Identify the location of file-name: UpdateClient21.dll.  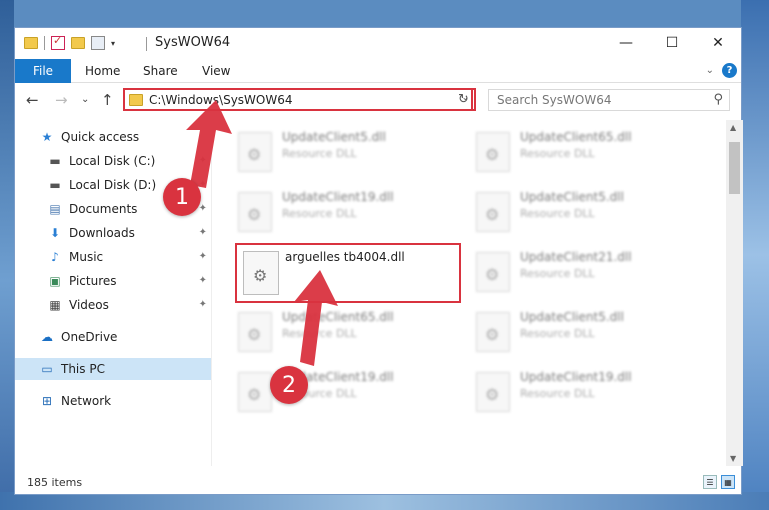
(576, 257).